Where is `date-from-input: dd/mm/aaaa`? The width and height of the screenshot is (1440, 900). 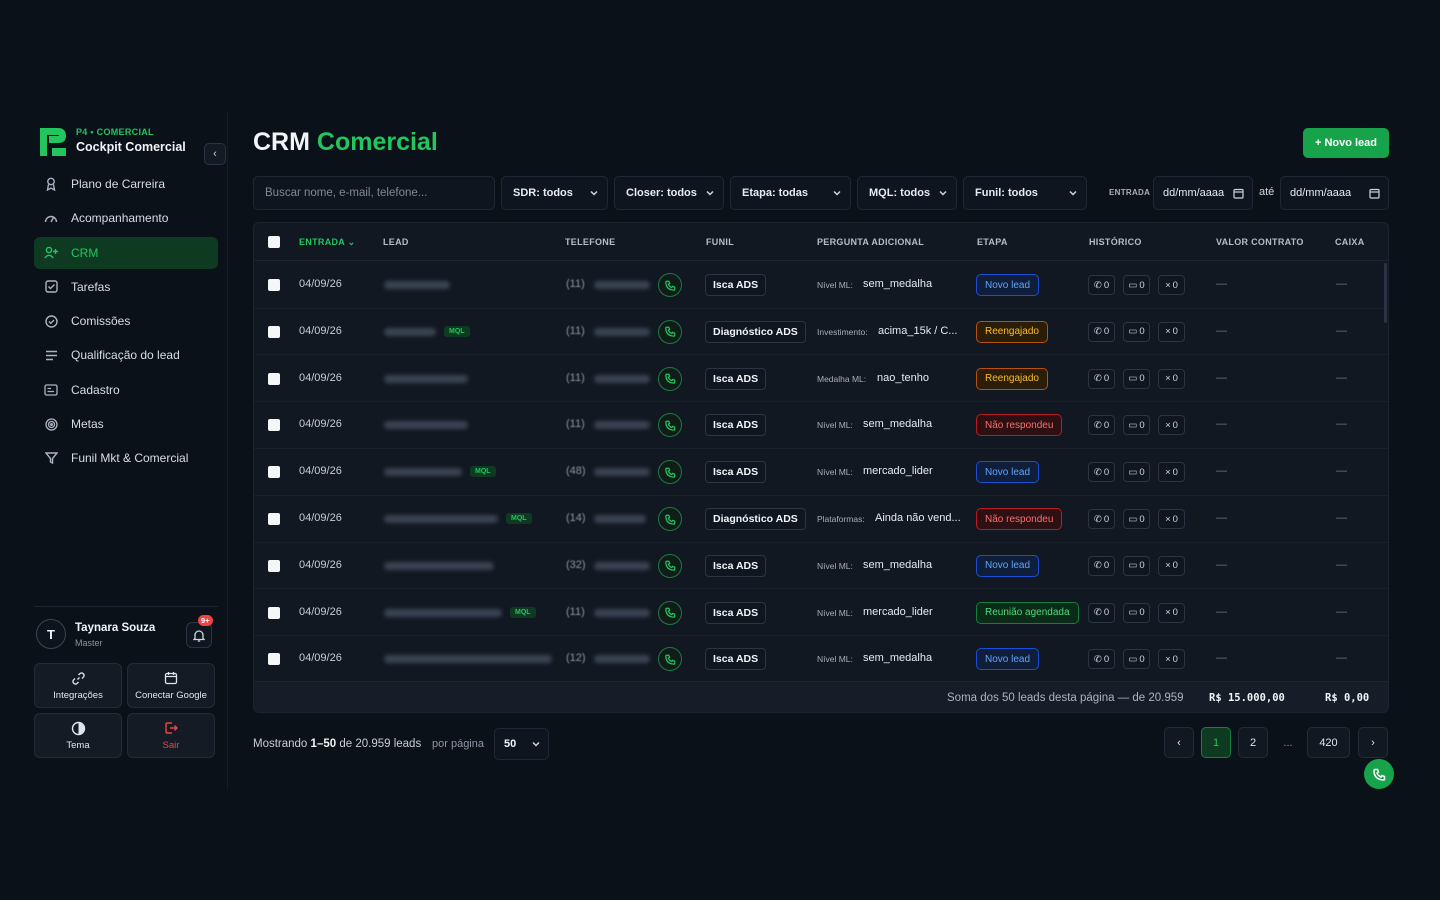 date-from-input: dd/mm/aaaa is located at coordinates (1203, 193).